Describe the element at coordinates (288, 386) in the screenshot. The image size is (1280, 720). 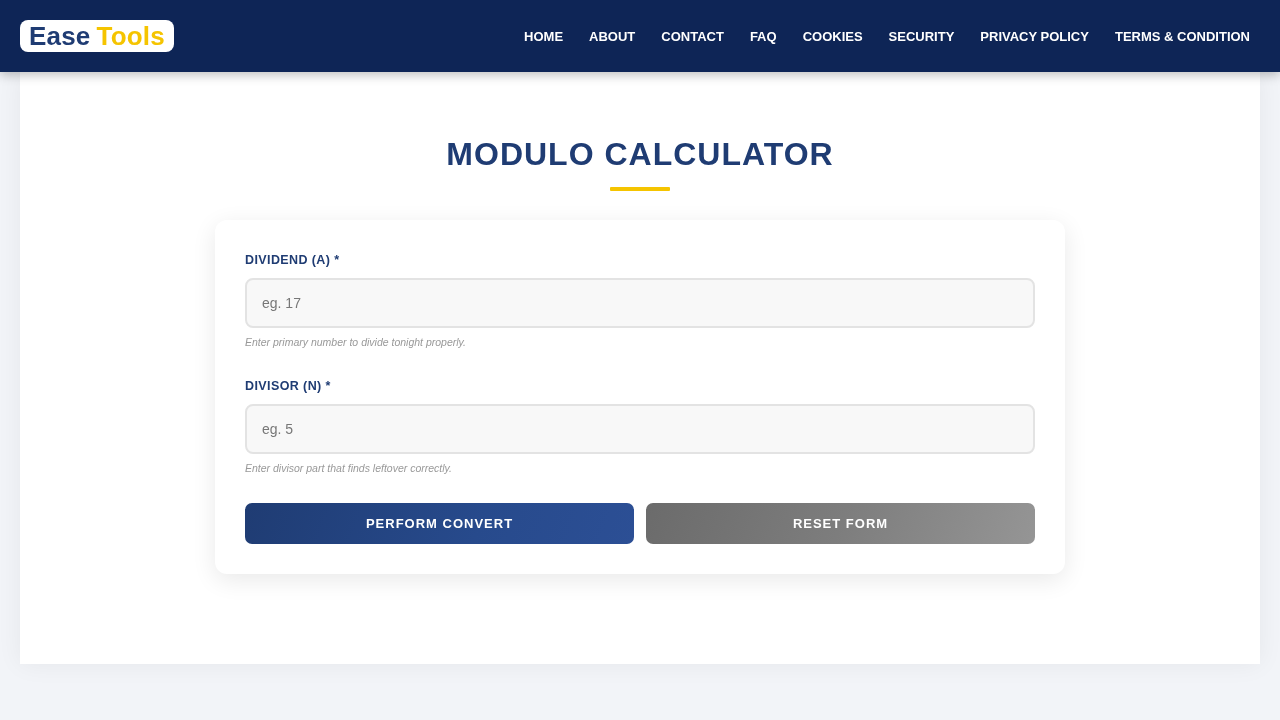
I see `field-label: DIVISOR (N) *` at that location.